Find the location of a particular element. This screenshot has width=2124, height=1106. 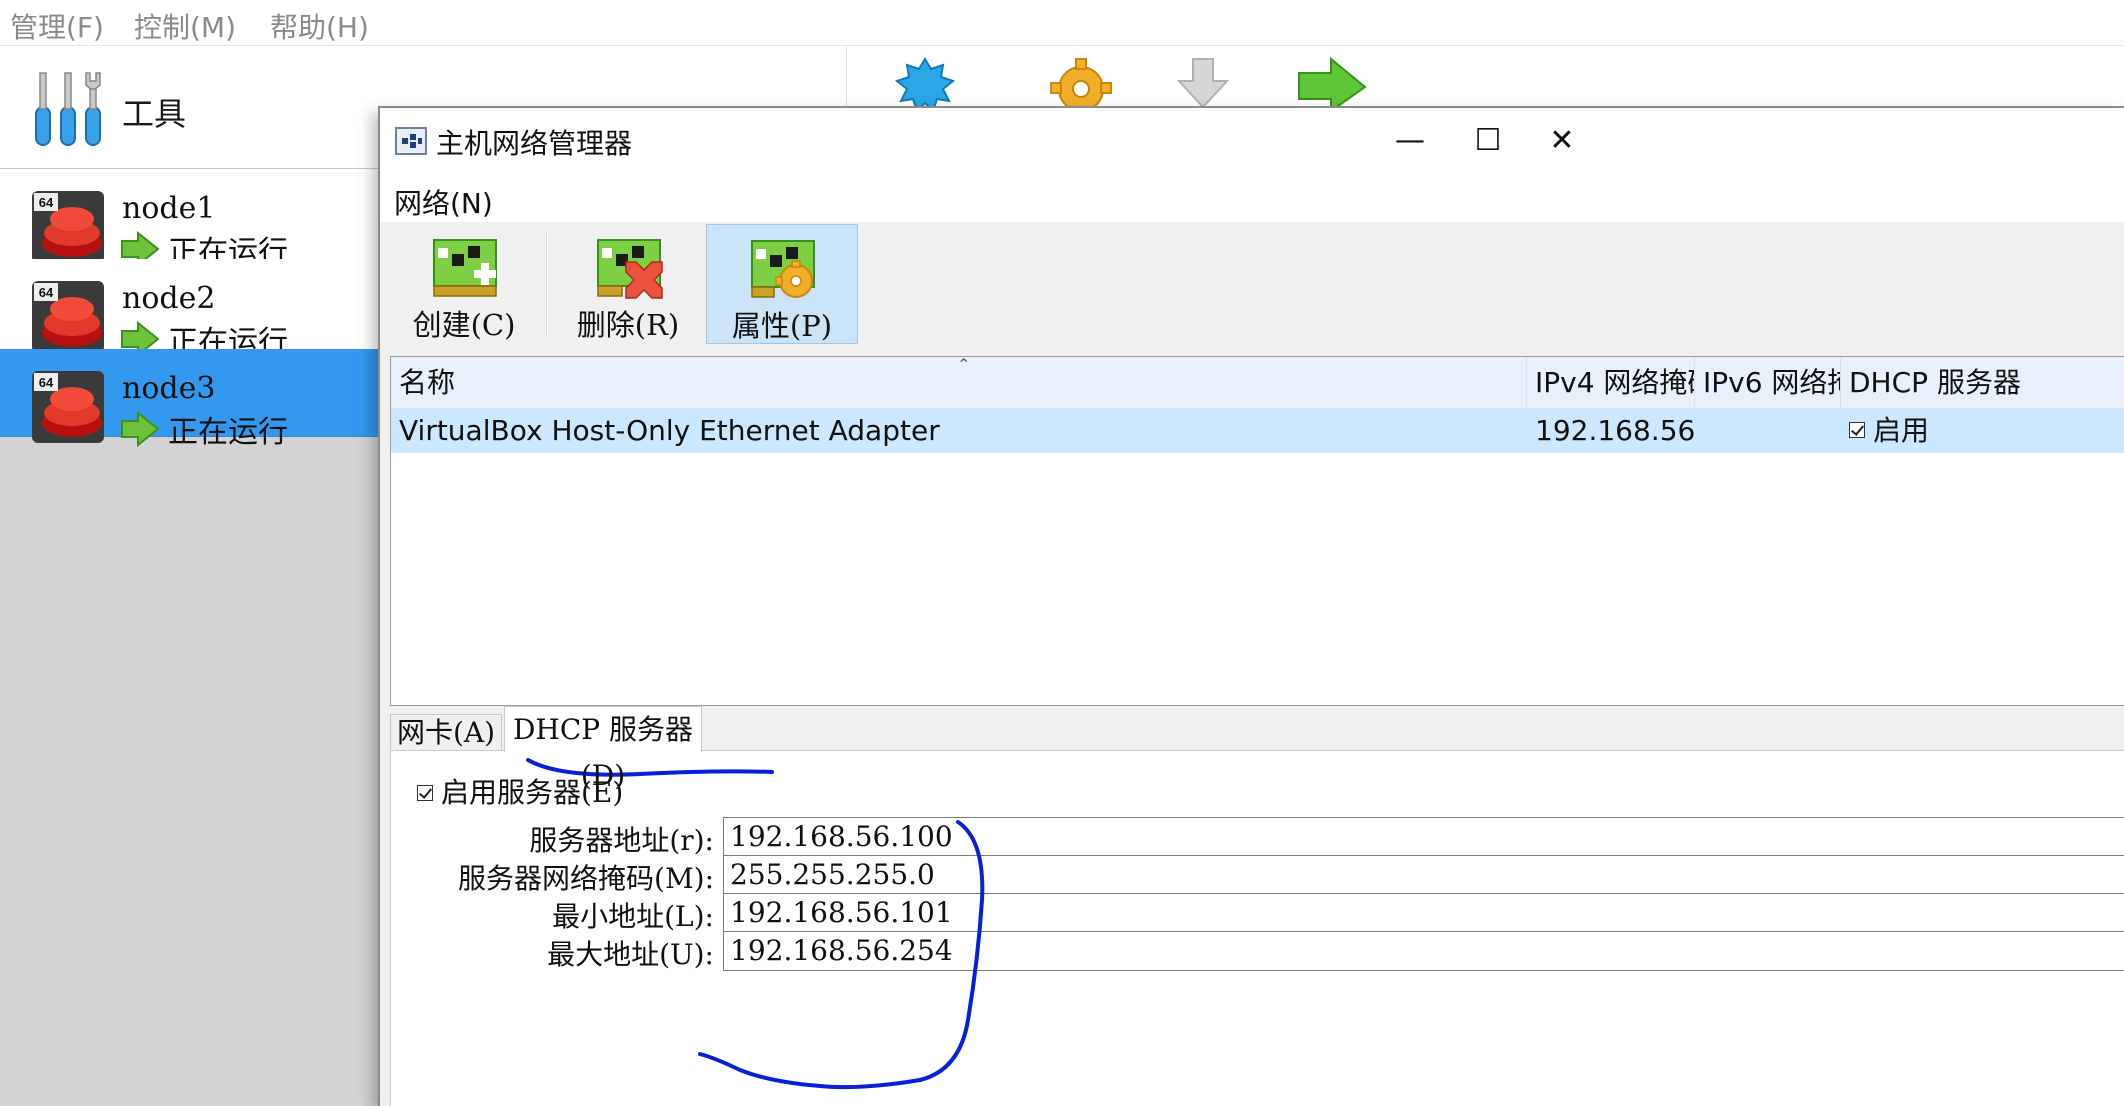

close-button: ✕ is located at coordinates (1562, 142).